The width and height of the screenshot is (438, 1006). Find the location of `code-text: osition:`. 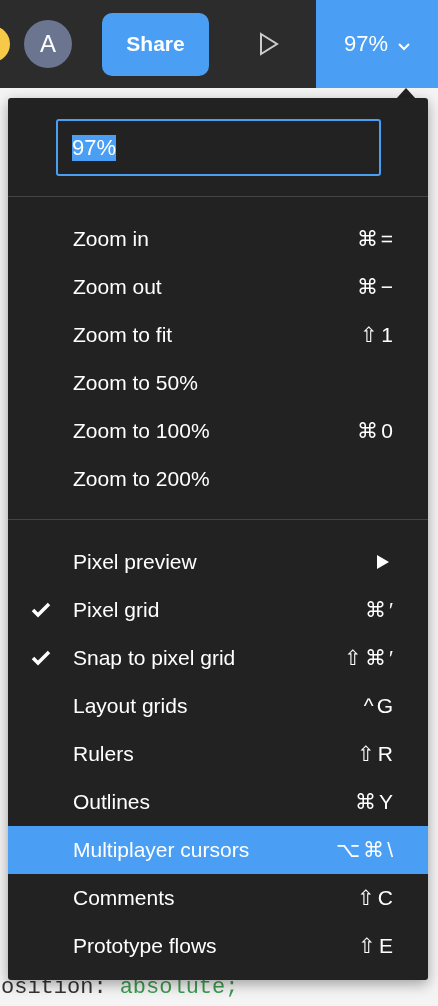

code-text: osition: is located at coordinates (54, 987).